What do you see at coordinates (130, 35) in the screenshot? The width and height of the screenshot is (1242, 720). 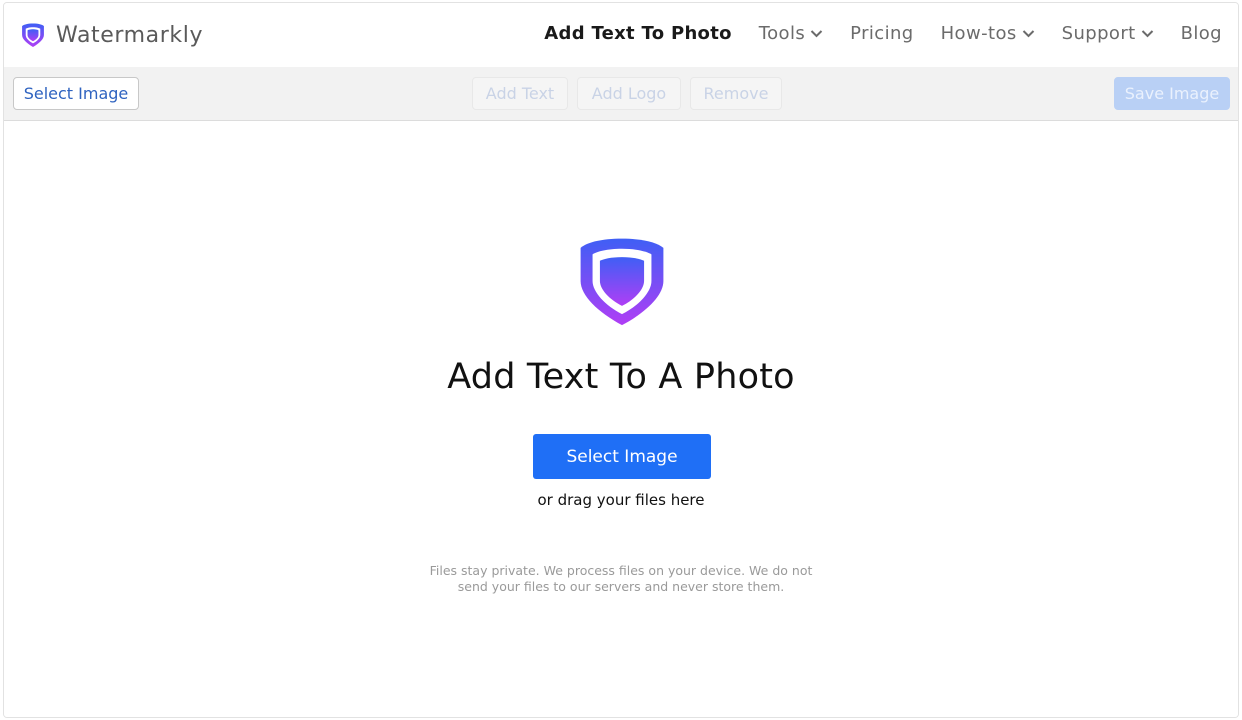 I see `brand-name: Watermarkly` at bounding box center [130, 35].